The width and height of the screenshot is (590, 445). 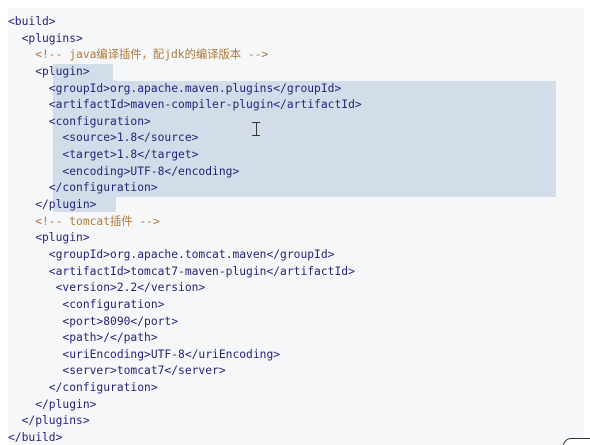 I want to click on code-line: </plugins>, so click(x=185, y=421).